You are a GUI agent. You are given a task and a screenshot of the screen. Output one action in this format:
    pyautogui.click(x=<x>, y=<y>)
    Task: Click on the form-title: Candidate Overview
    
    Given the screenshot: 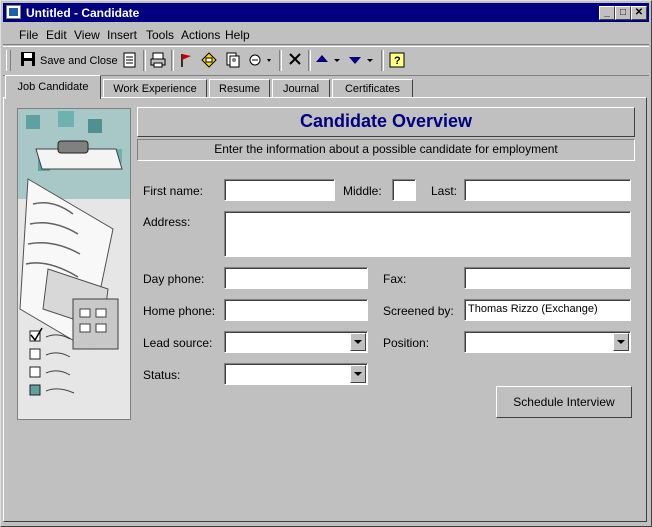 What is the action you would take?
    pyautogui.click(x=386, y=122)
    